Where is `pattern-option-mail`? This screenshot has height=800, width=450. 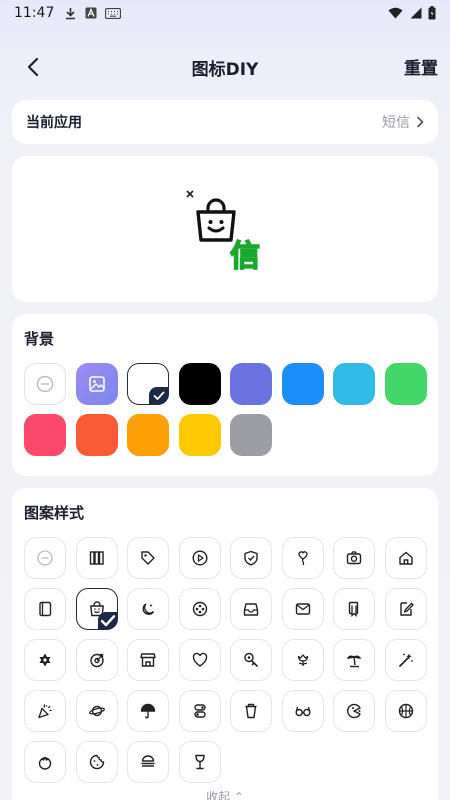
pattern-option-mail is located at coordinates (302, 609).